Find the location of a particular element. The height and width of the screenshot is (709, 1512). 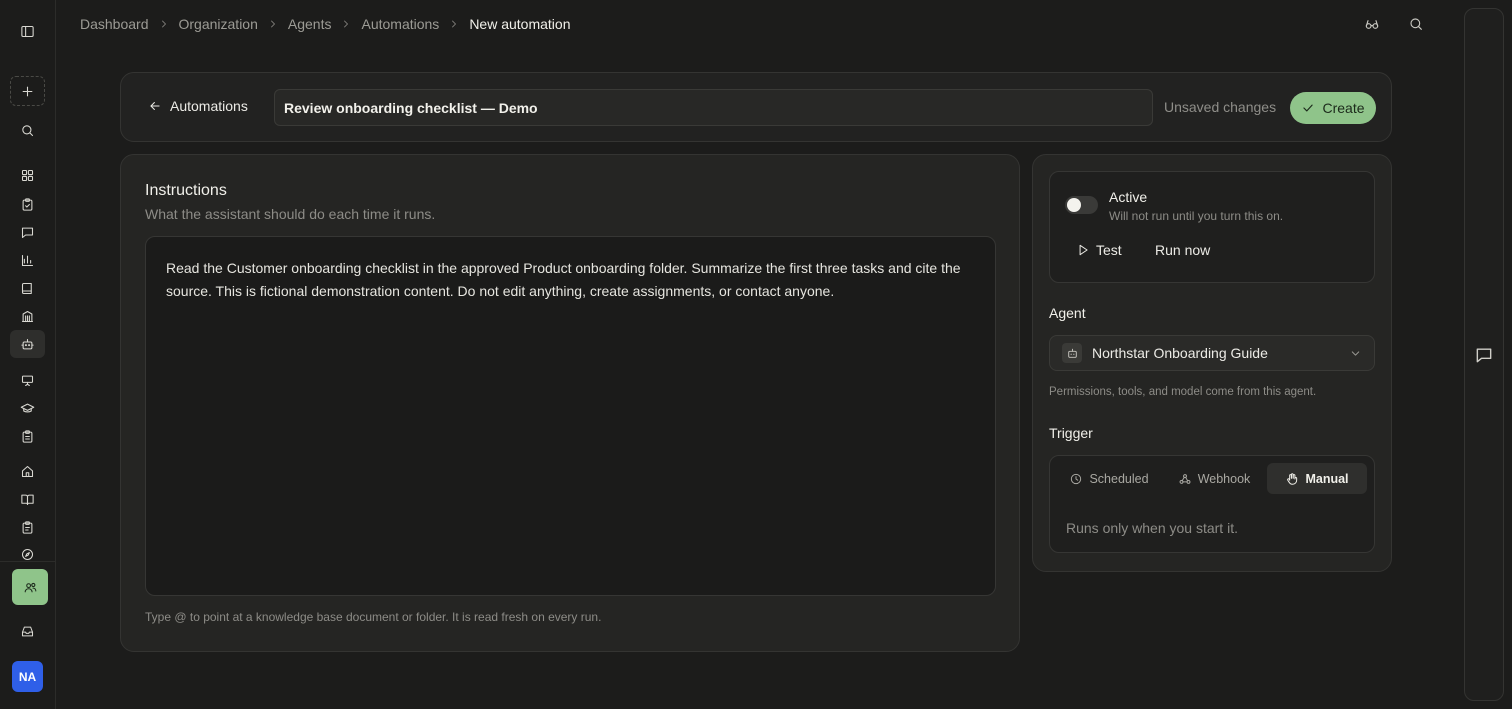

assistant-side-panel is located at coordinates (1484, 354).